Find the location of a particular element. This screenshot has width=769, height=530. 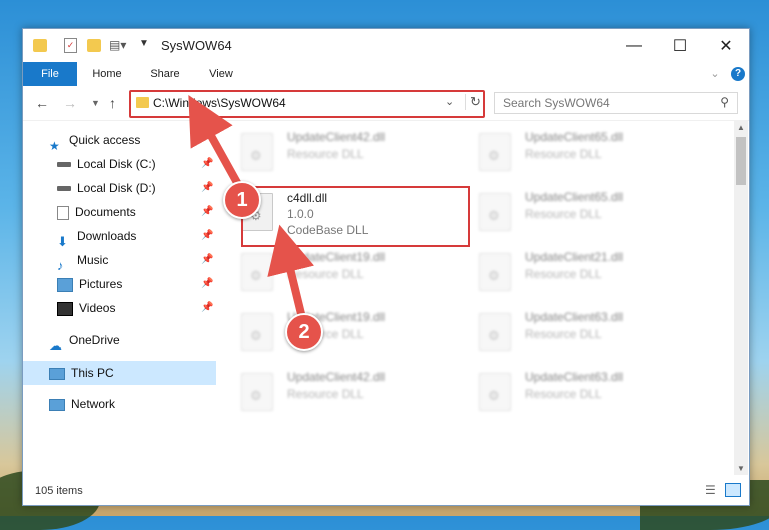

drive-icon is located at coordinates (64, 165).